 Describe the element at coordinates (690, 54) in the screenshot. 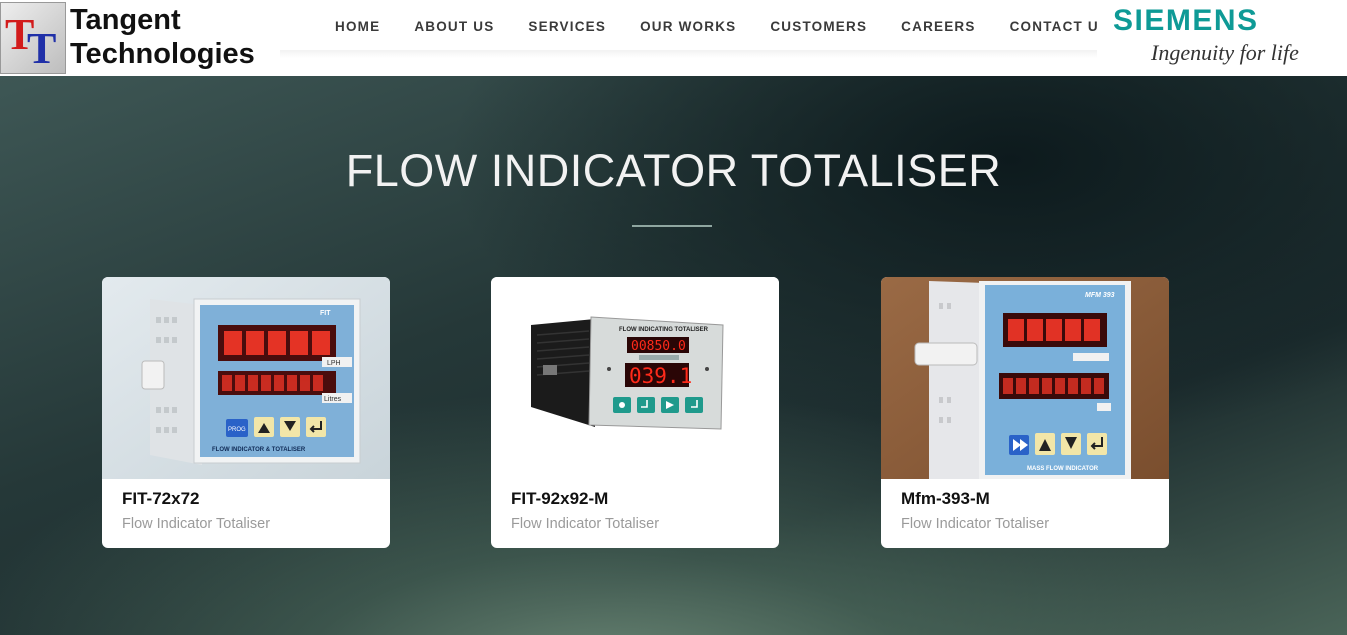

I see `header-nav-shadow` at that location.